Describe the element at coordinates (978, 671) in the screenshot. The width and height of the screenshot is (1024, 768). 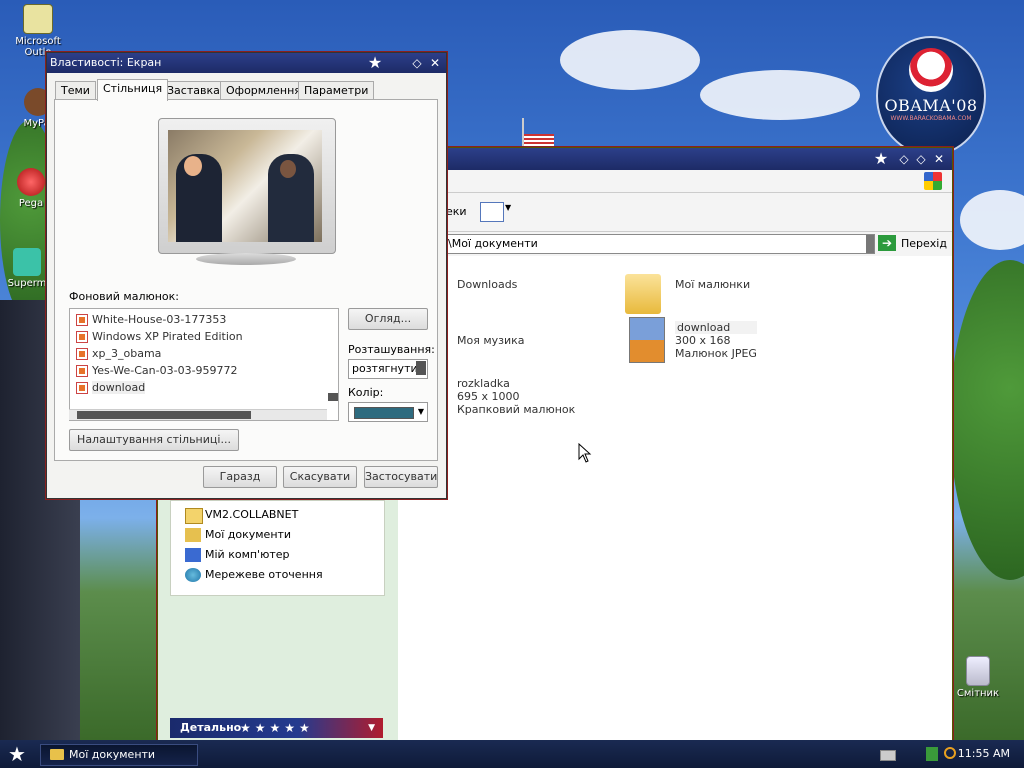
I see `recycle-bin-icon` at that location.